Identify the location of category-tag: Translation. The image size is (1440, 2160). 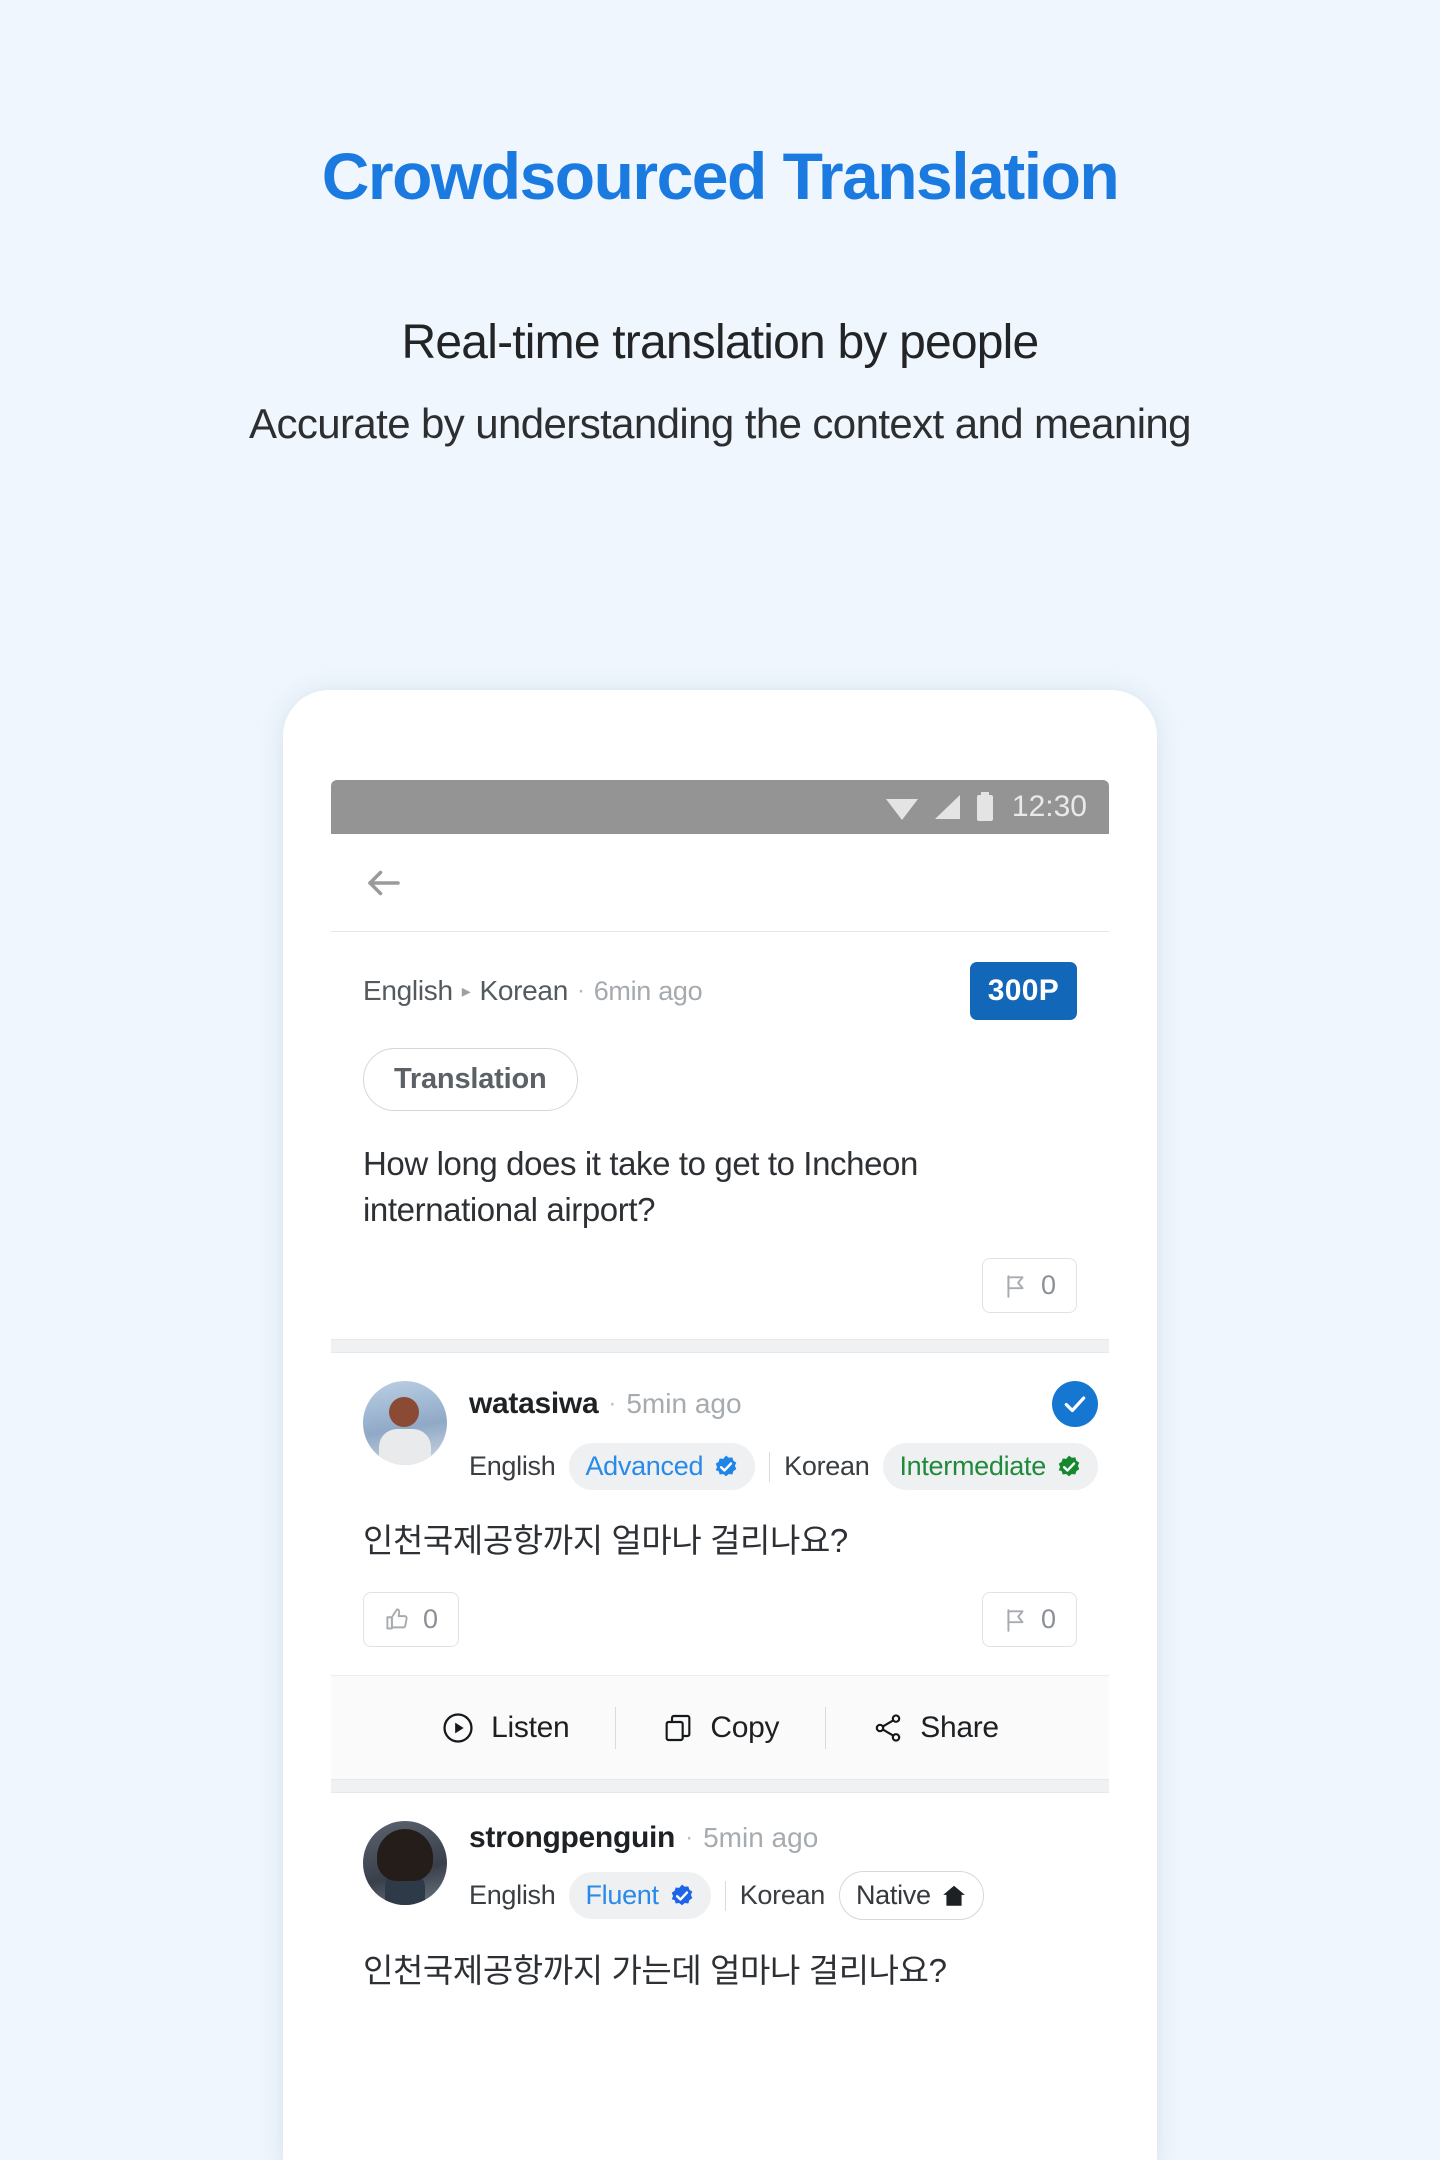
(470, 1079).